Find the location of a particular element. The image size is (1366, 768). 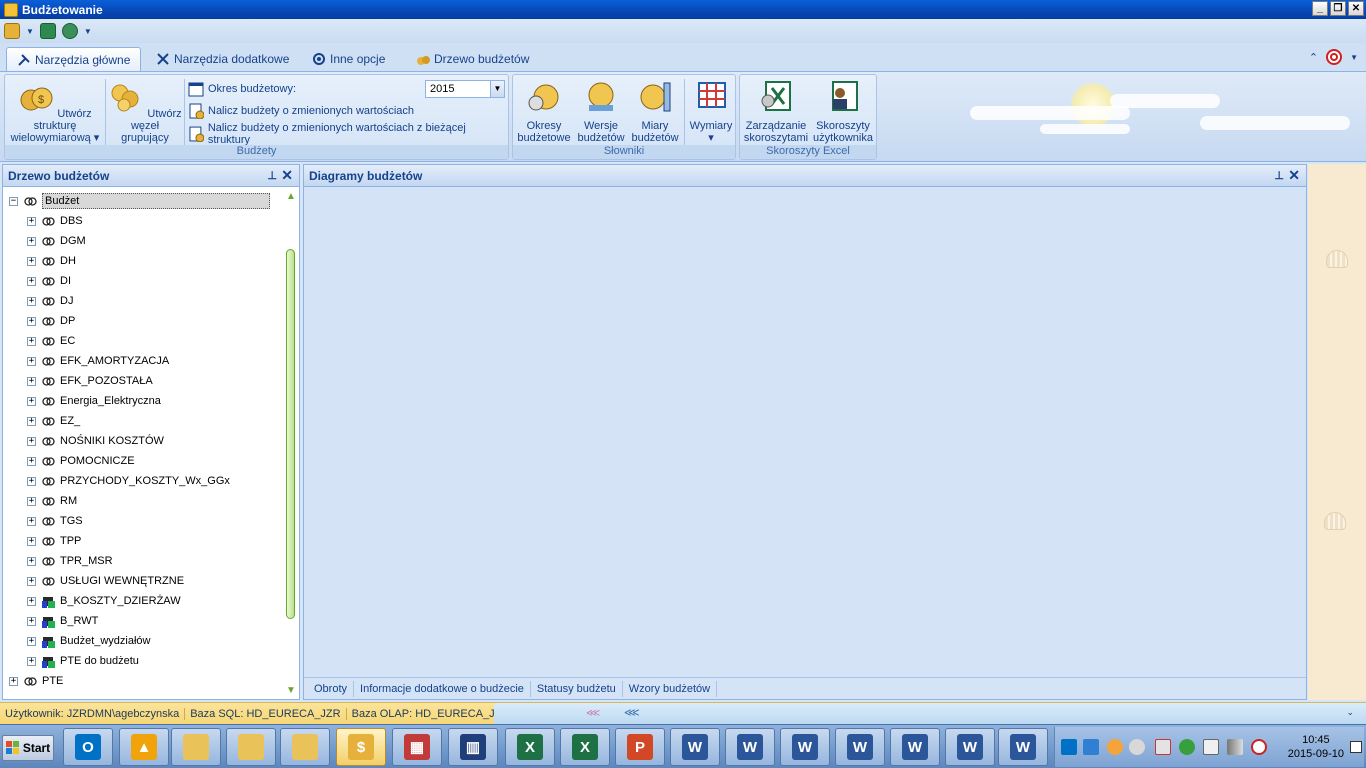

tree-node: + DH is located at coordinates (51, 261).